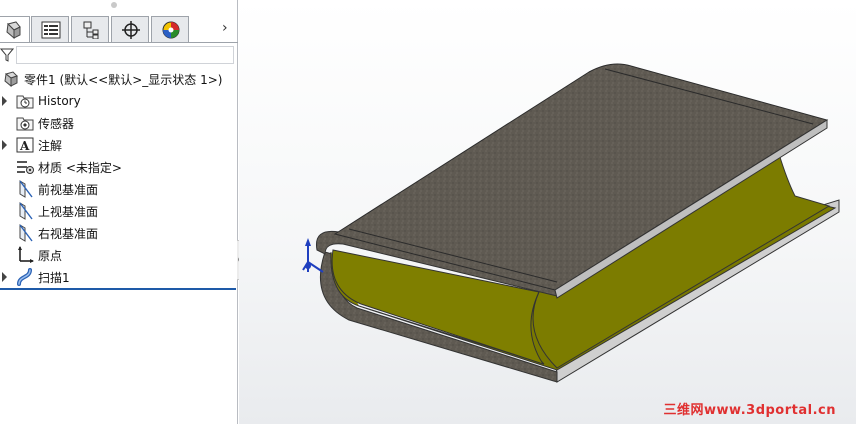  What do you see at coordinates (54, 277) in the screenshot?
I see `tree-item-label: 扫描1` at bounding box center [54, 277].